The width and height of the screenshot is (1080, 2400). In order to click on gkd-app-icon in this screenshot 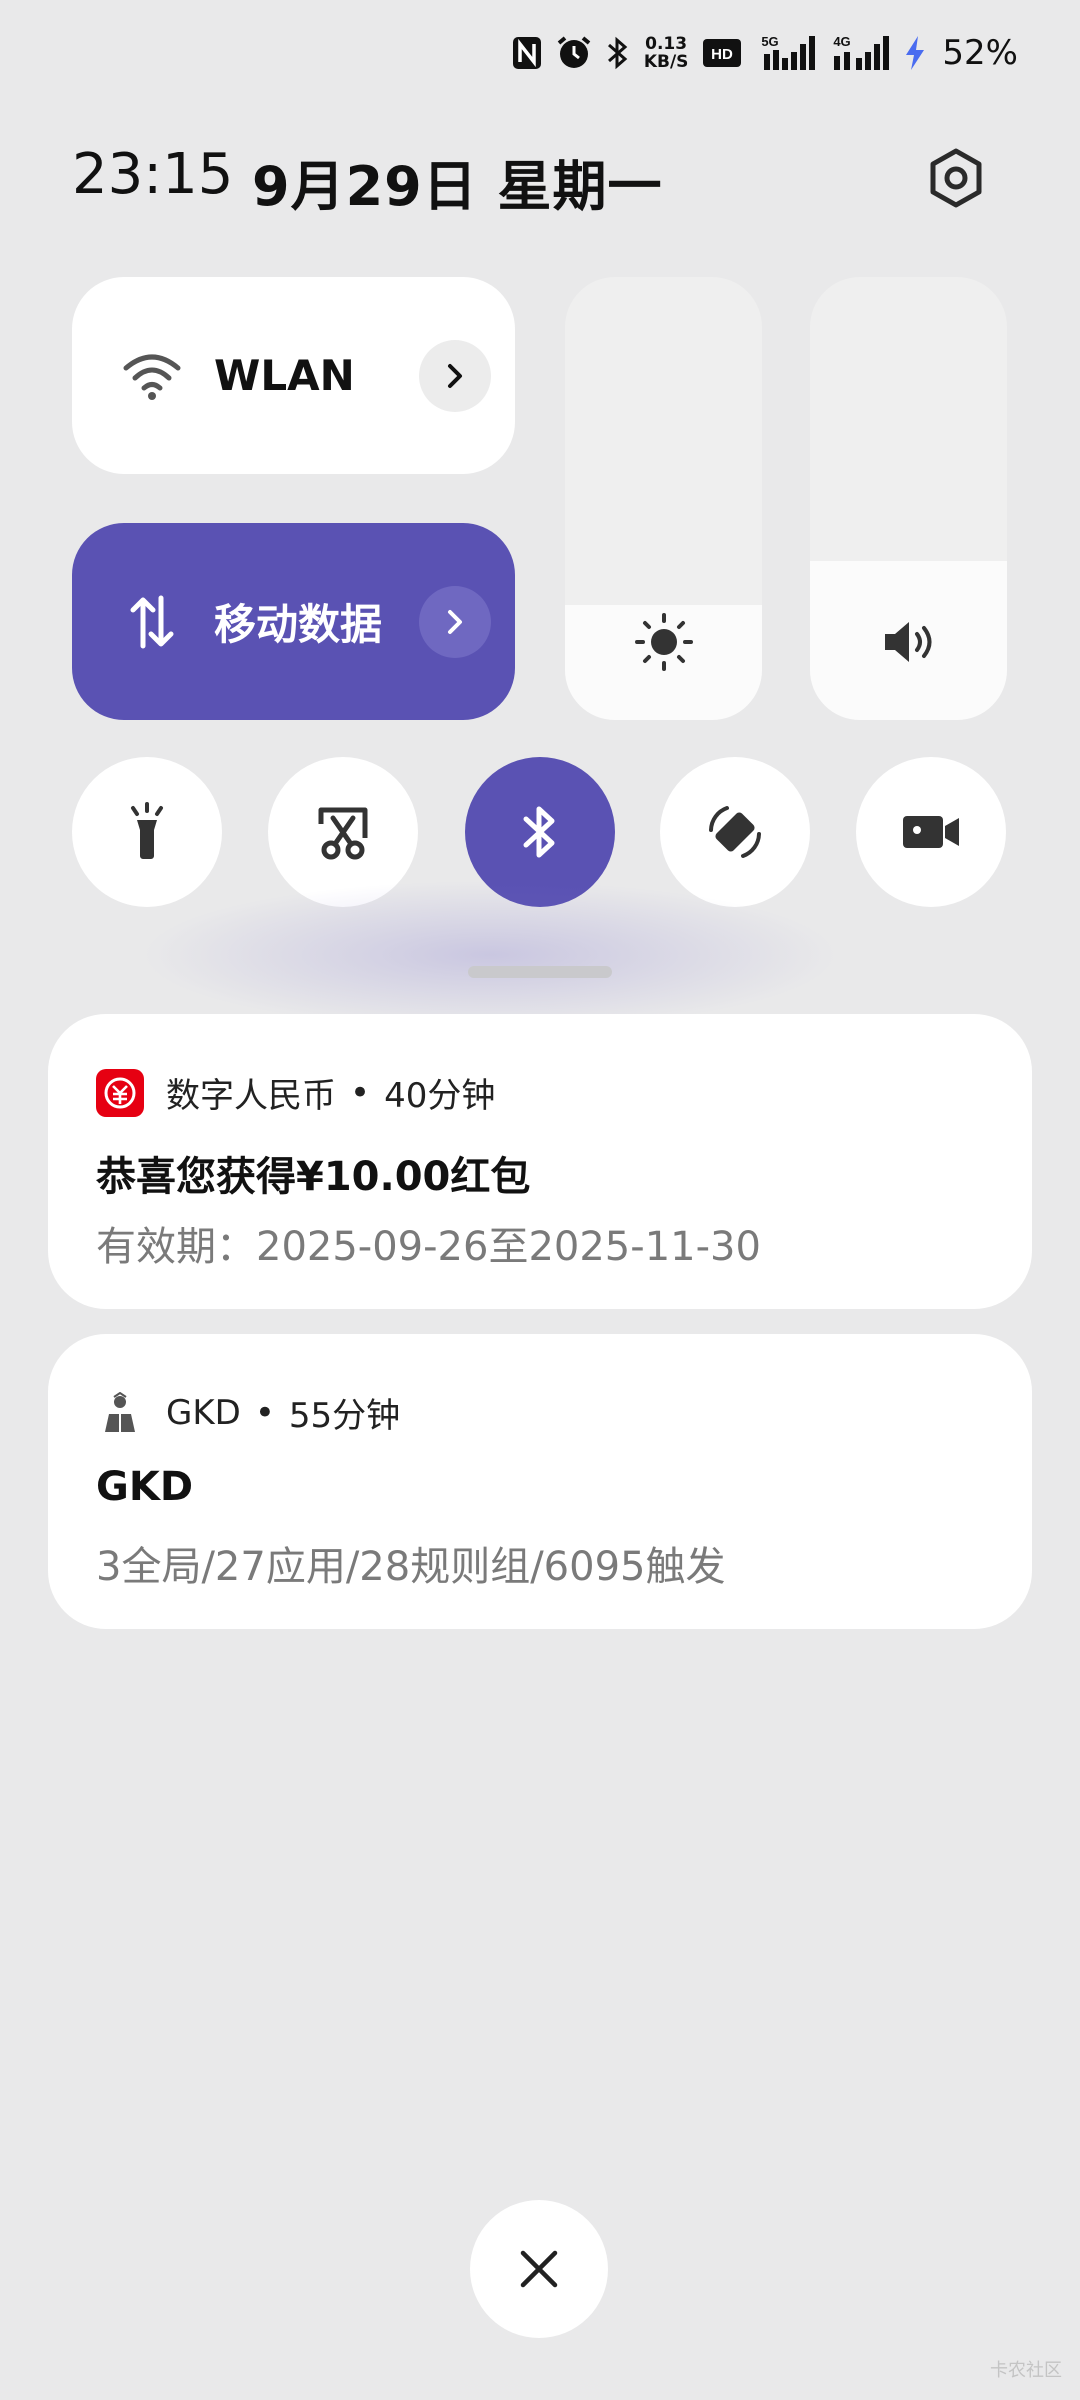, I will do `click(120, 1413)`.